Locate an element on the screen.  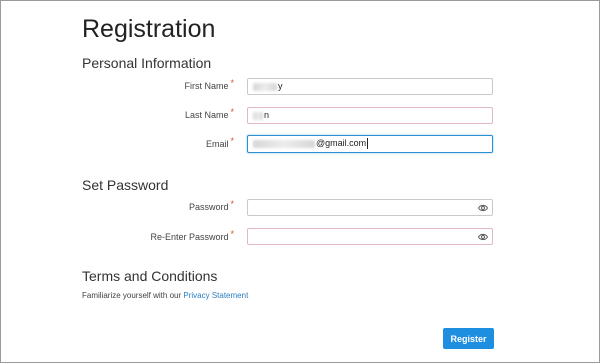
reenter-password-label: Re-Enter Password * is located at coordinates (192, 235).